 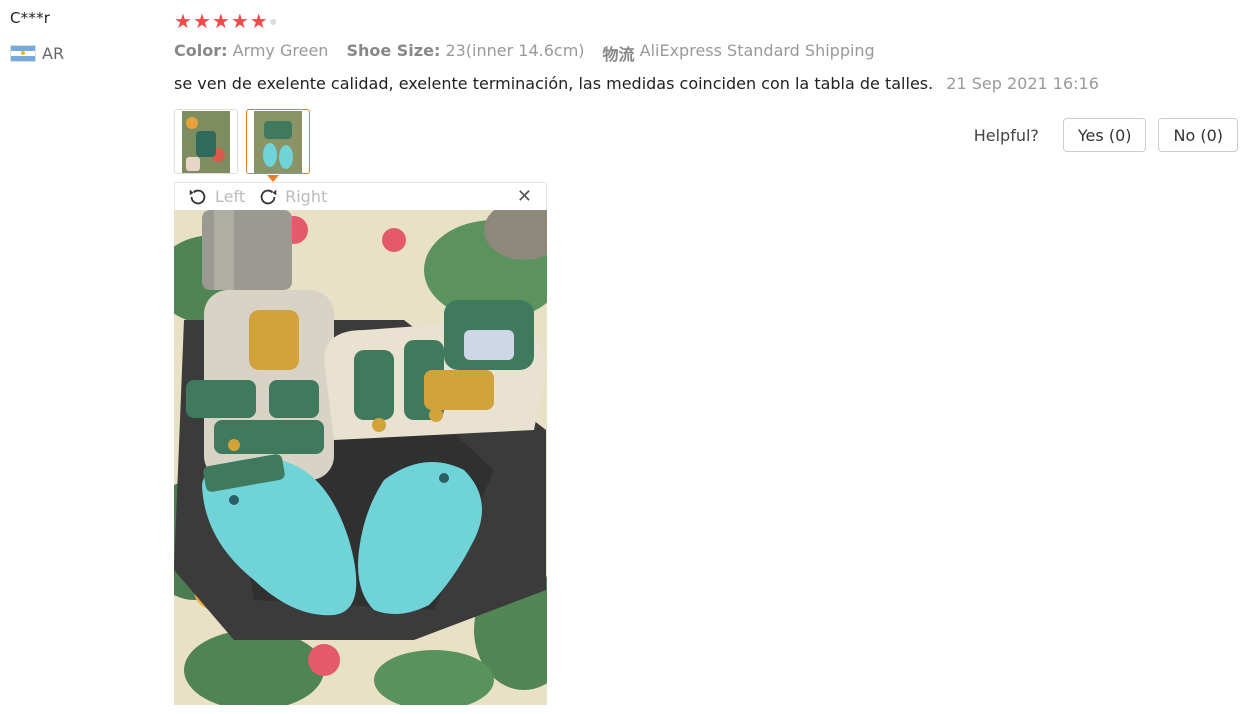 What do you see at coordinates (306, 196) in the screenshot?
I see `rotate-right-label: Right` at bounding box center [306, 196].